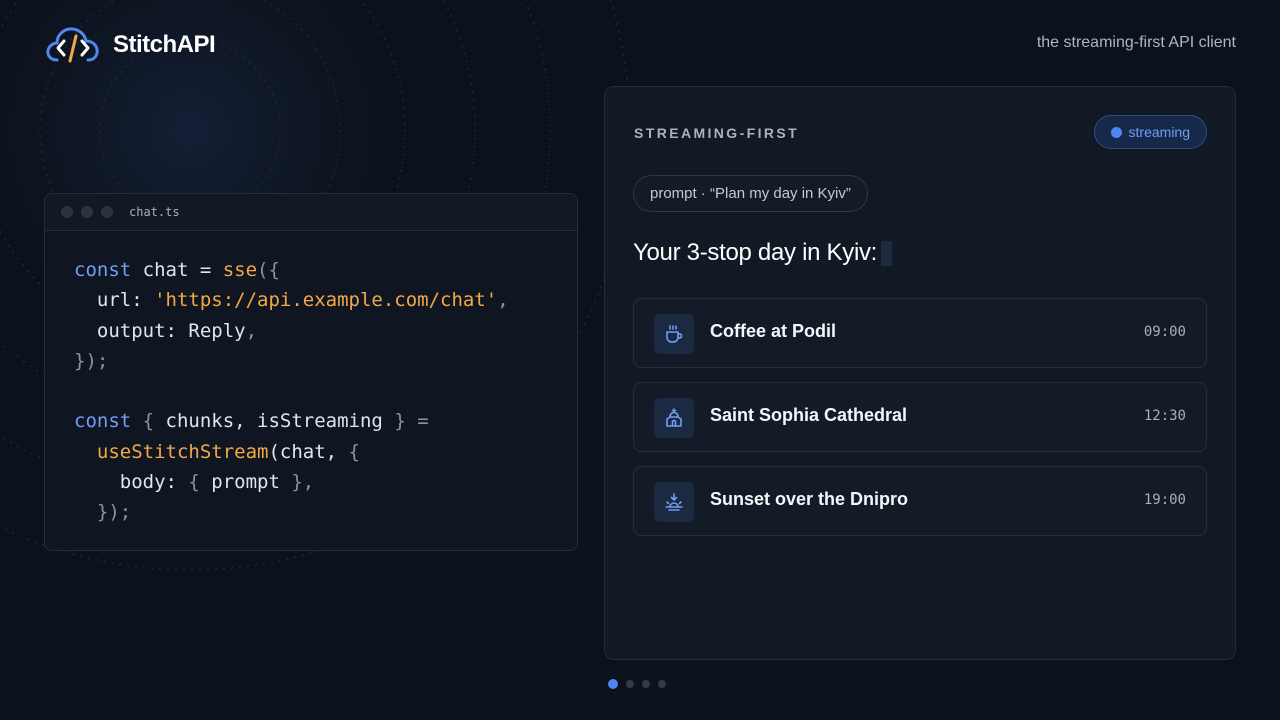 The height and width of the screenshot is (720, 1280). What do you see at coordinates (773, 331) in the screenshot?
I see `itinerary-item-name: Coffee at Podil` at bounding box center [773, 331].